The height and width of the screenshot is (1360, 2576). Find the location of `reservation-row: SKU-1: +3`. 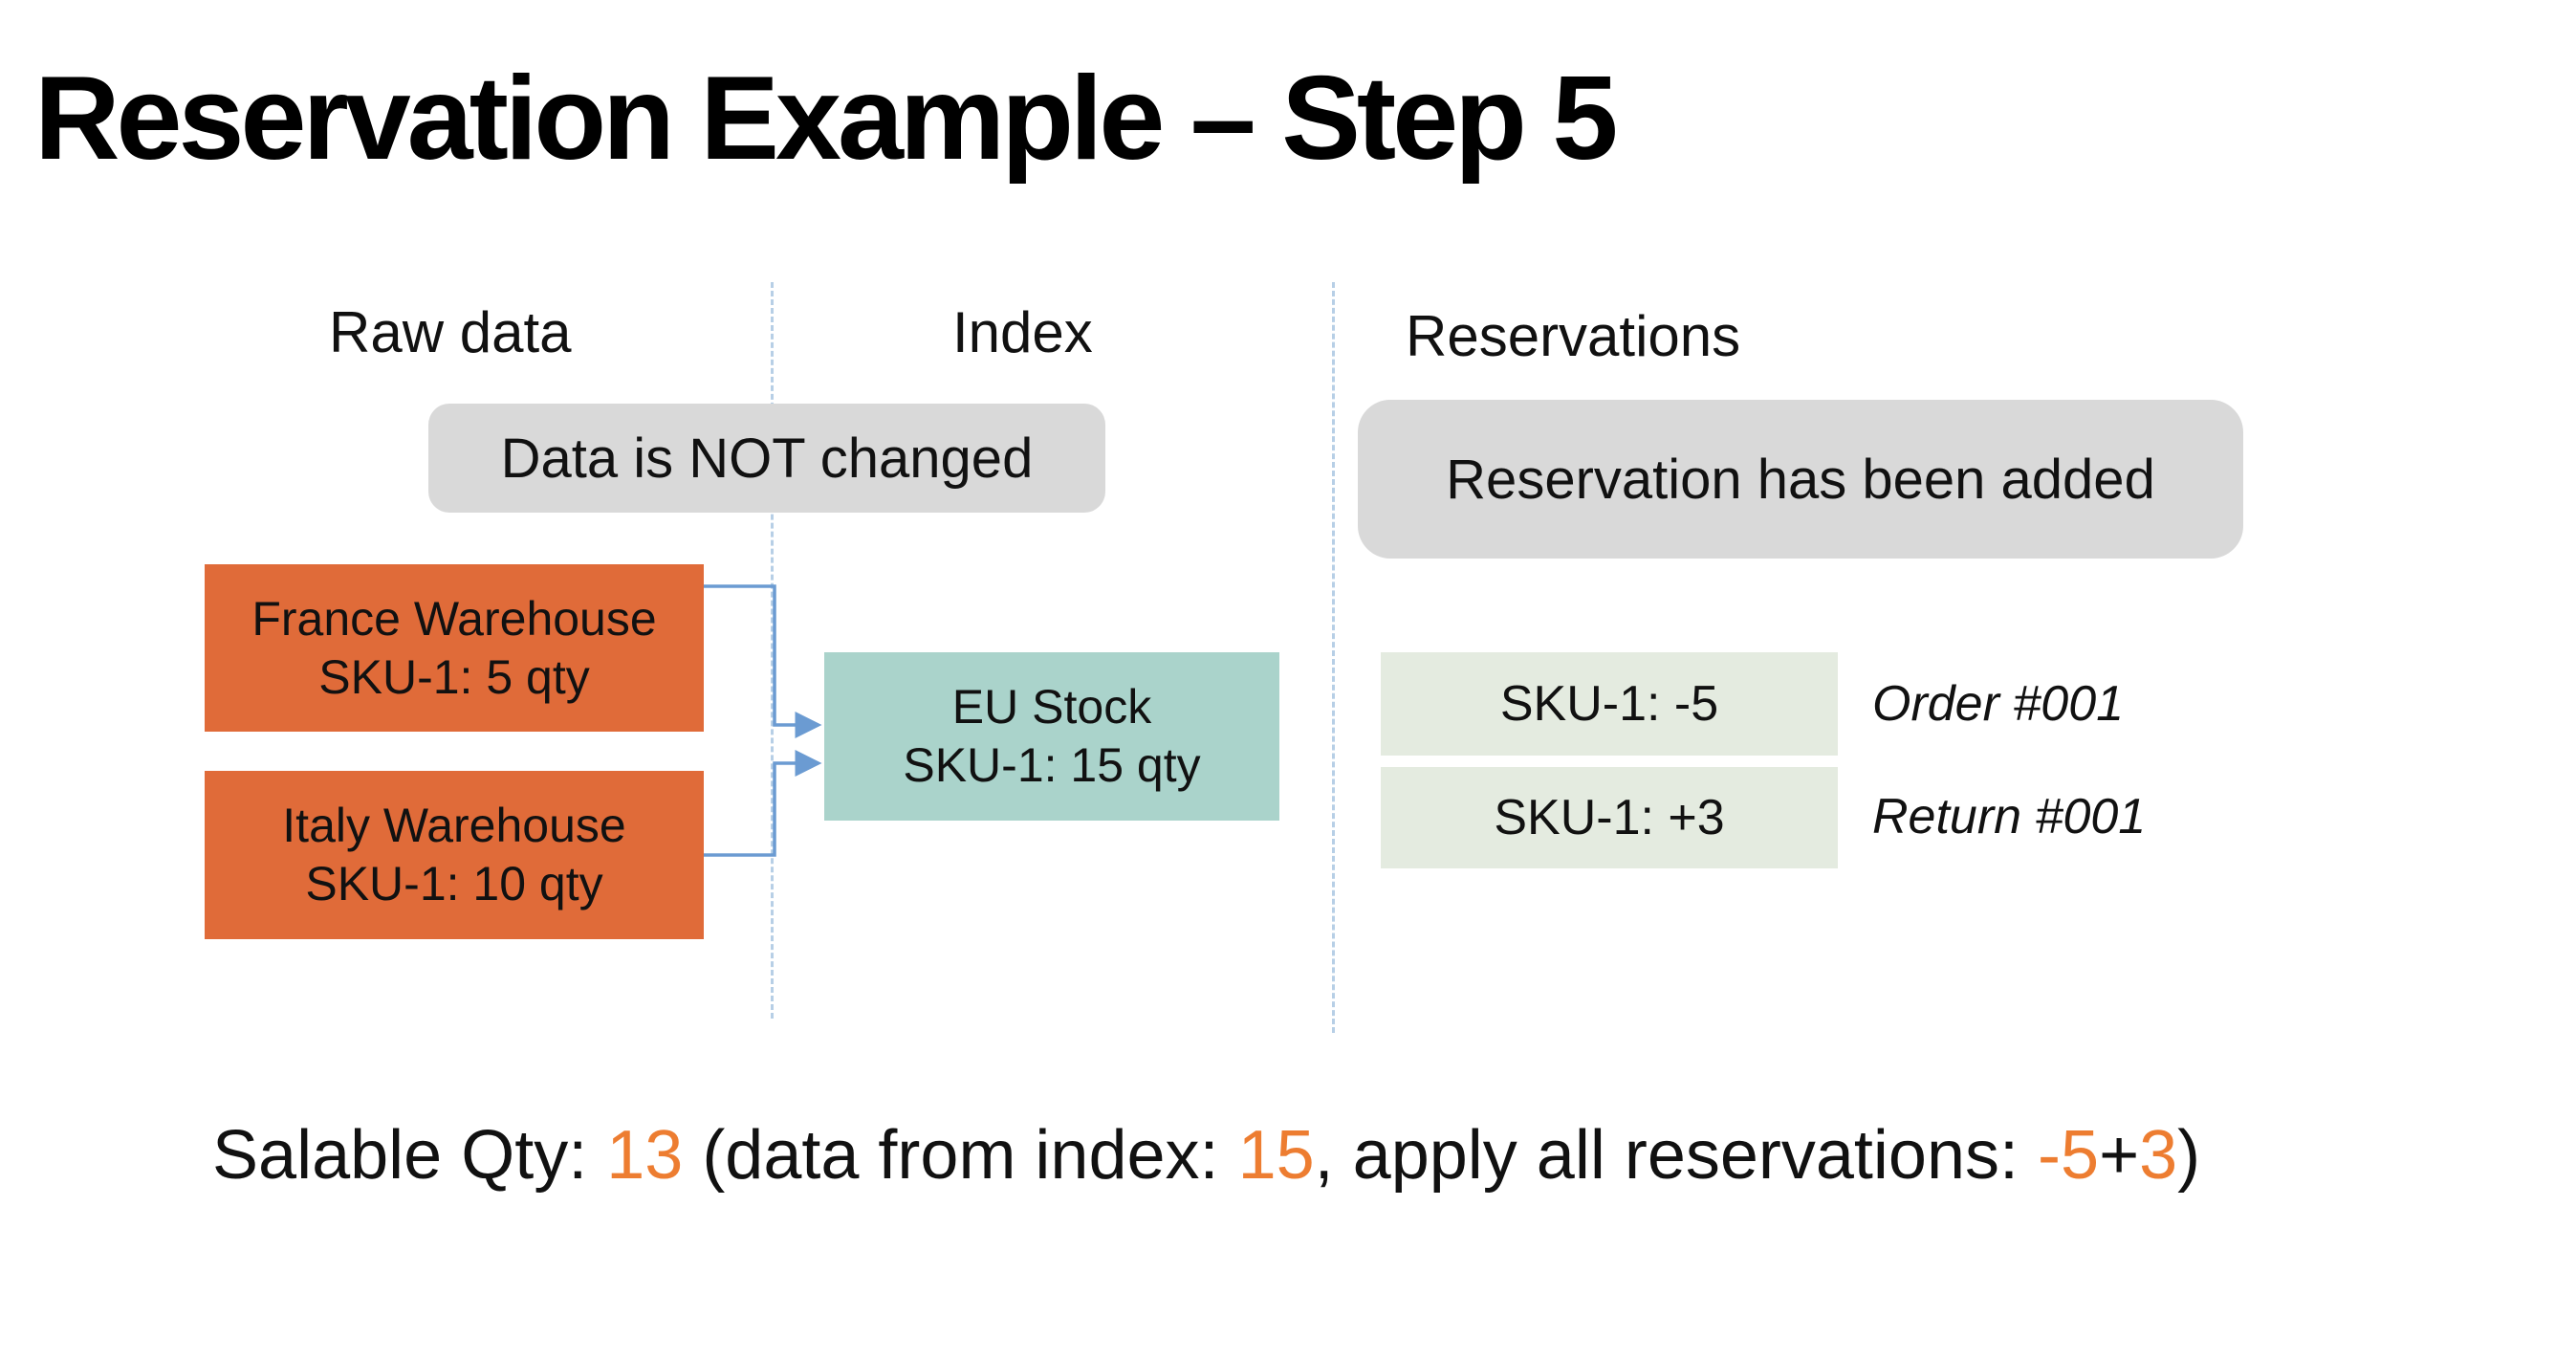

reservation-row: SKU-1: +3 is located at coordinates (1609, 817).